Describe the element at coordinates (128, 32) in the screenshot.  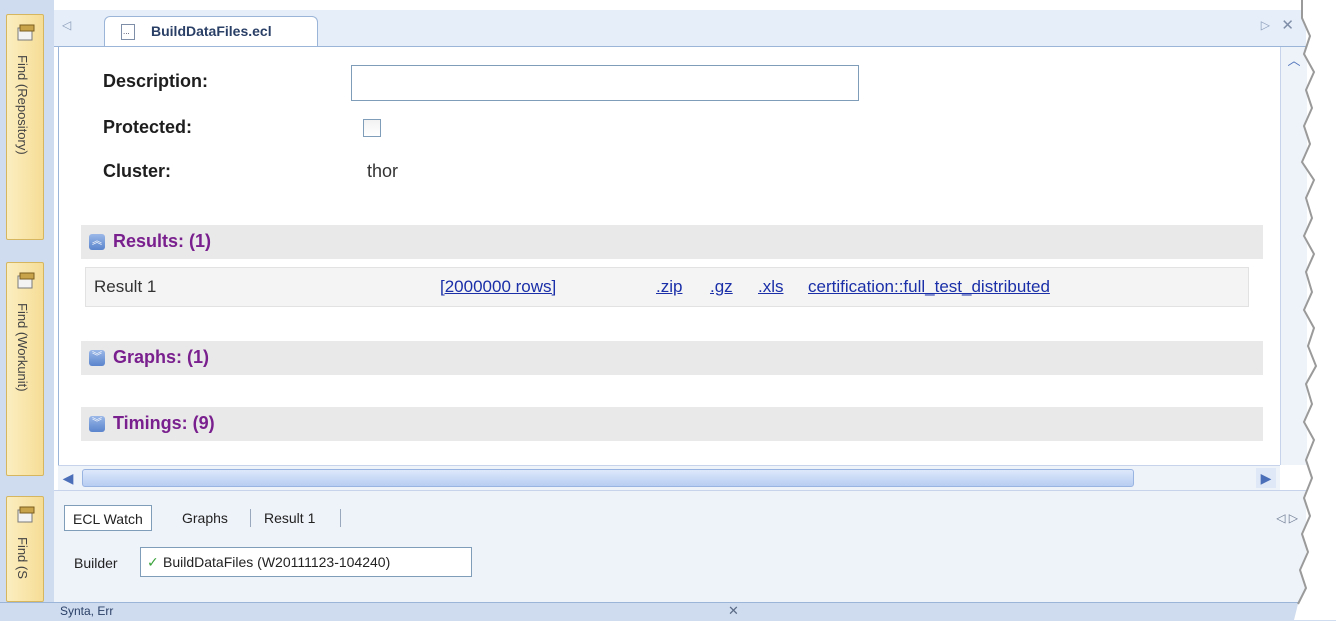
I see `file-icon` at that location.